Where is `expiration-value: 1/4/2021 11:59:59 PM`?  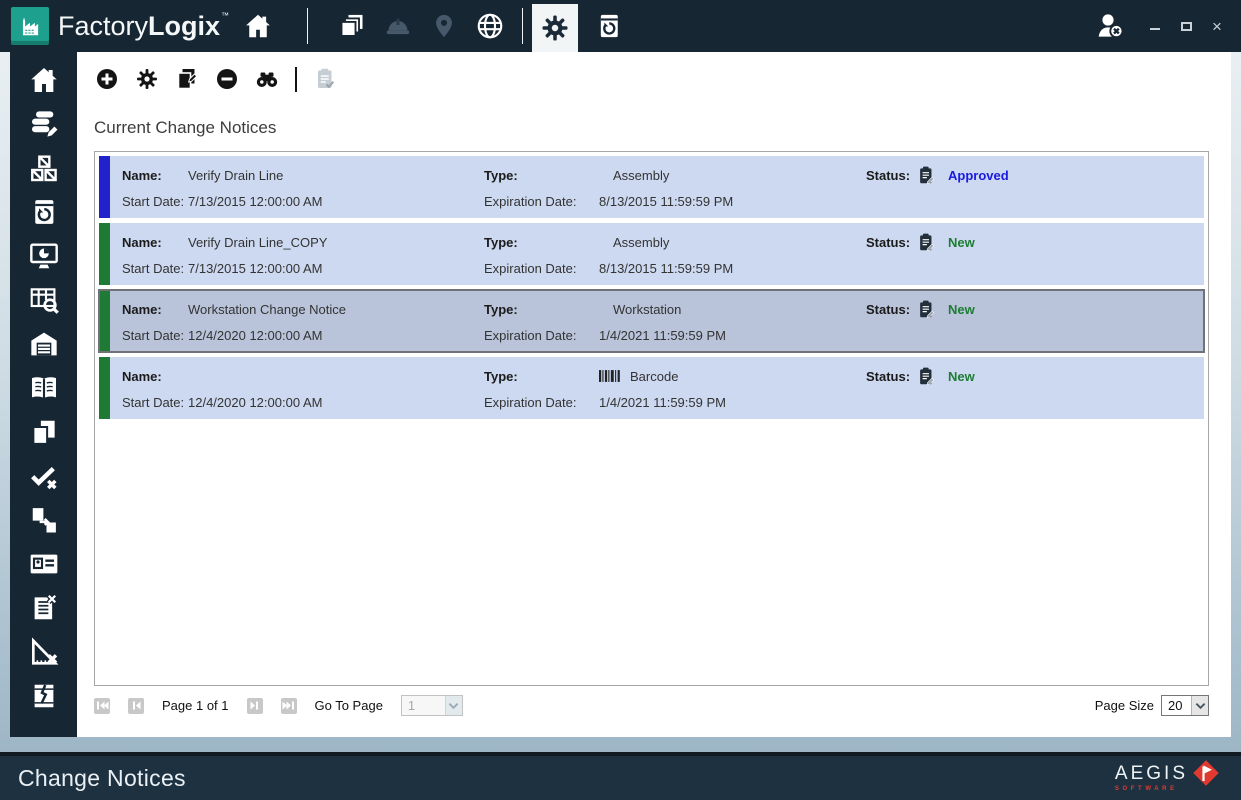
expiration-value: 1/4/2021 11:59:59 PM is located at coordinates (662, 402).